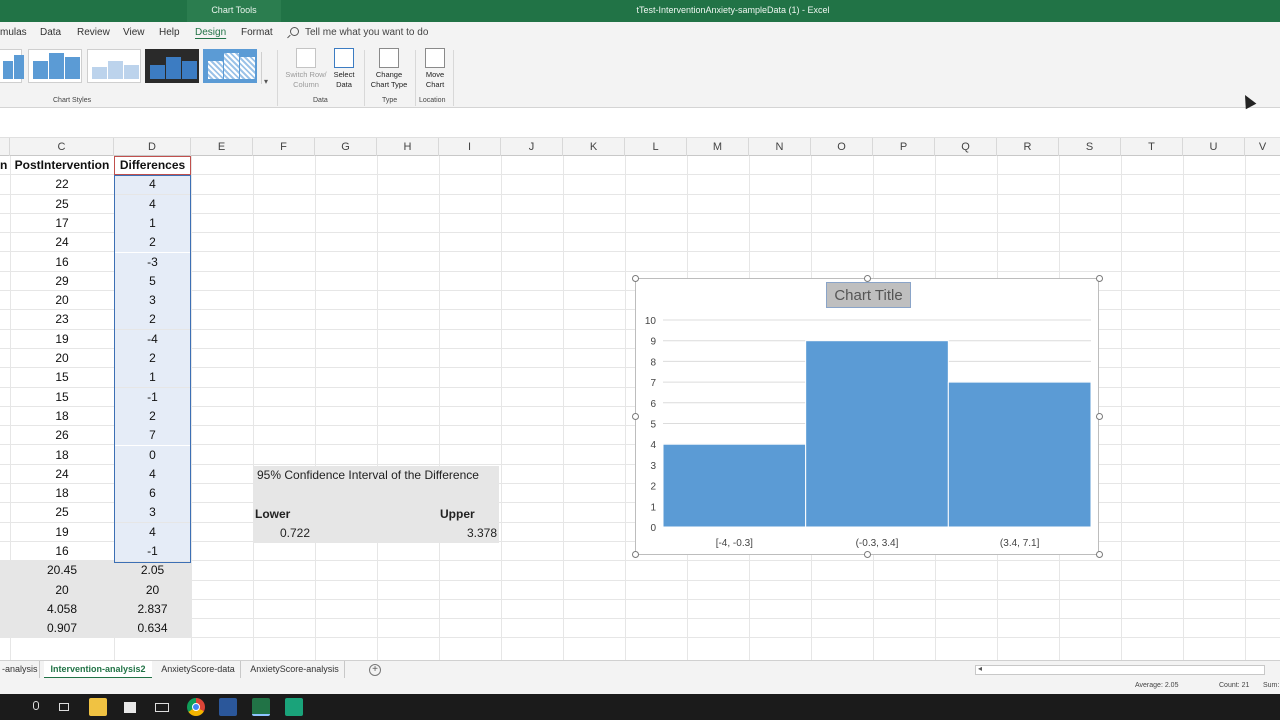 This screenshot has width=1280, height=720. Describe the element at coordinates (152, 455) in the screenshot. I see `cell-difference: 0` at that location.